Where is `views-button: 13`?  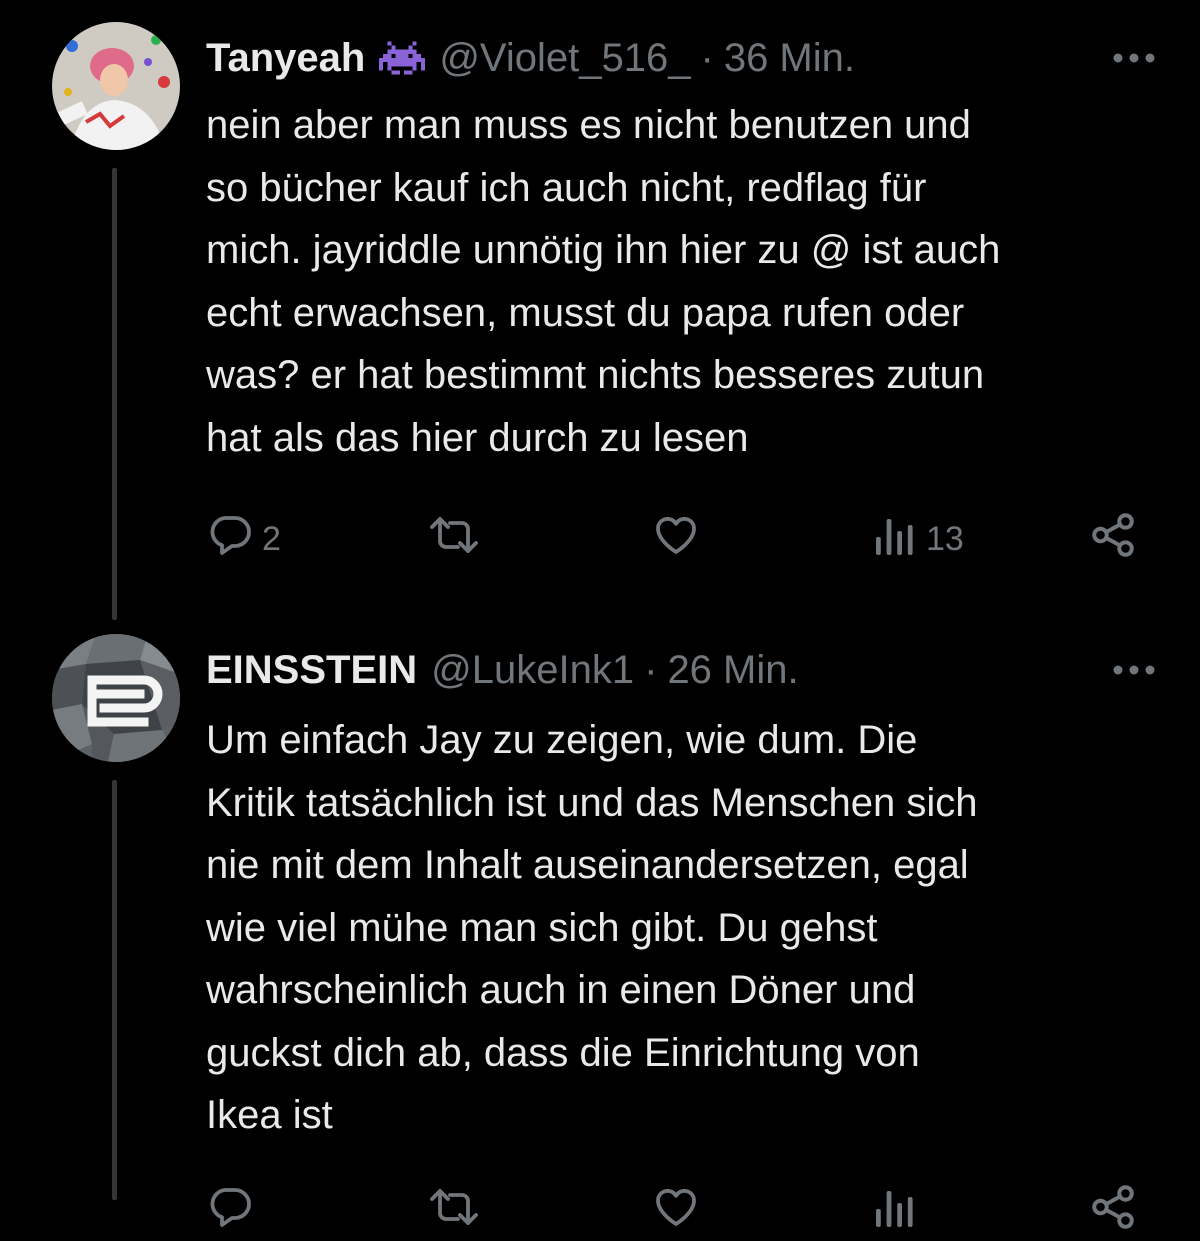
views-button: 13 is located at coordinates (918, 539).